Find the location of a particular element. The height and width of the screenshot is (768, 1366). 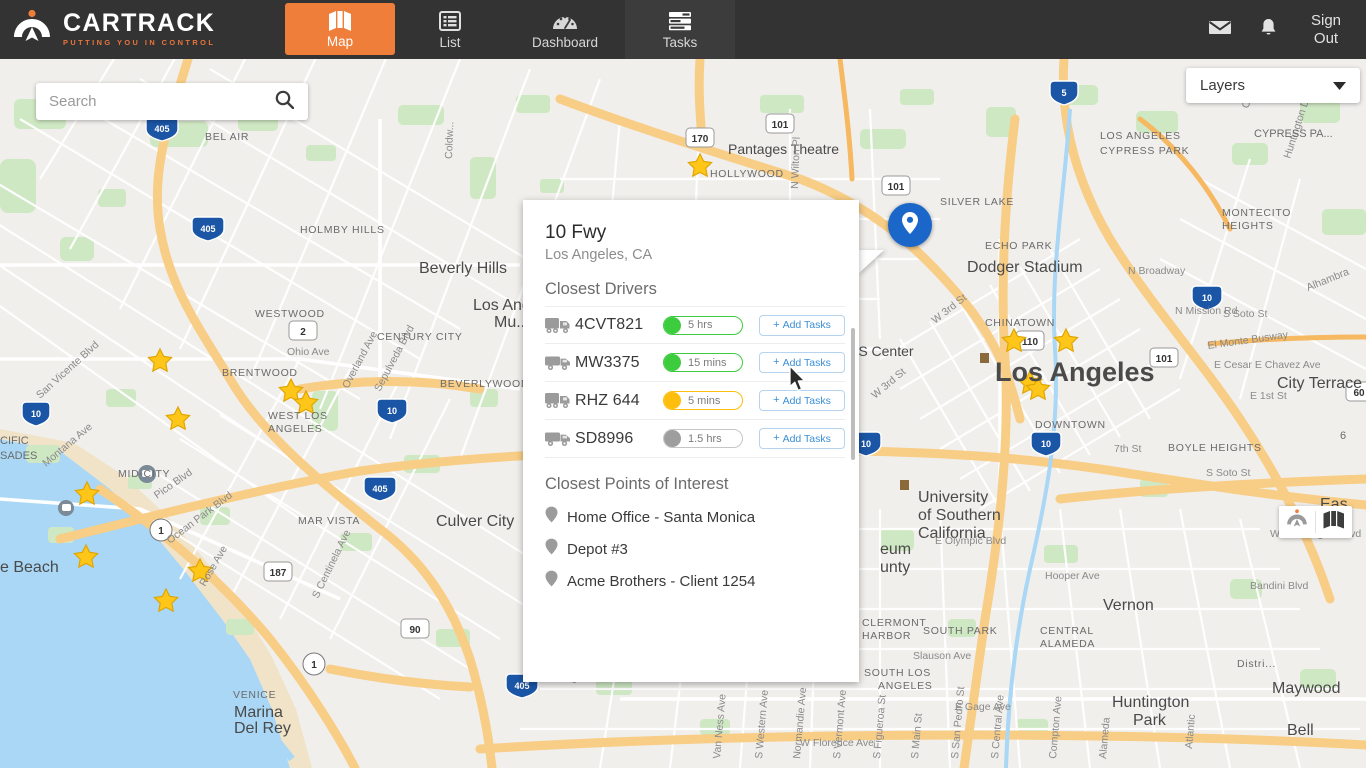

brand-name: CARTRACK is located at coordinates (139, 23).